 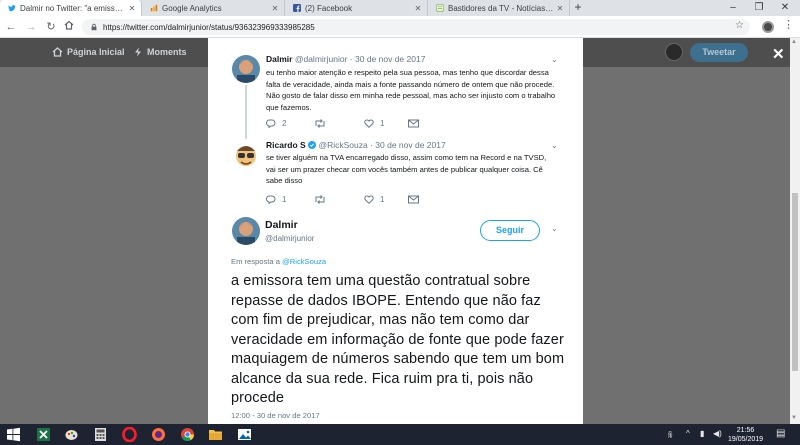 I want to click on tweet-button: Tweetar, so click(x=719, y=52).